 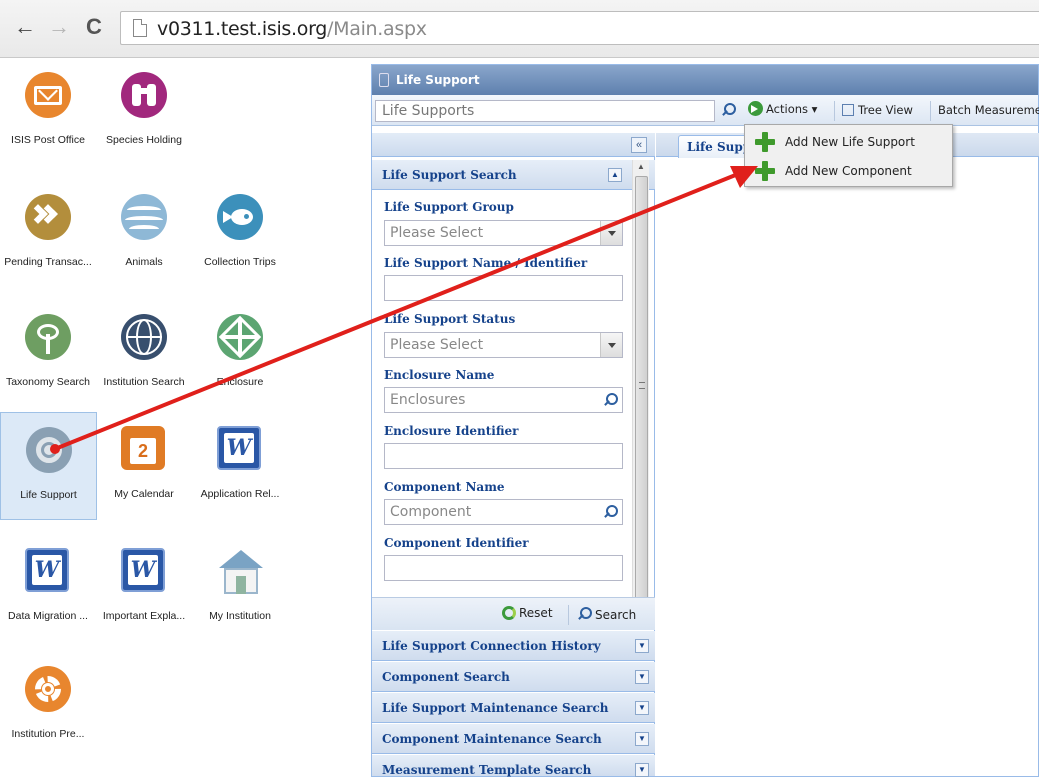 I want to click on forward-arrow-icon: →, so click(x=59, y=27).